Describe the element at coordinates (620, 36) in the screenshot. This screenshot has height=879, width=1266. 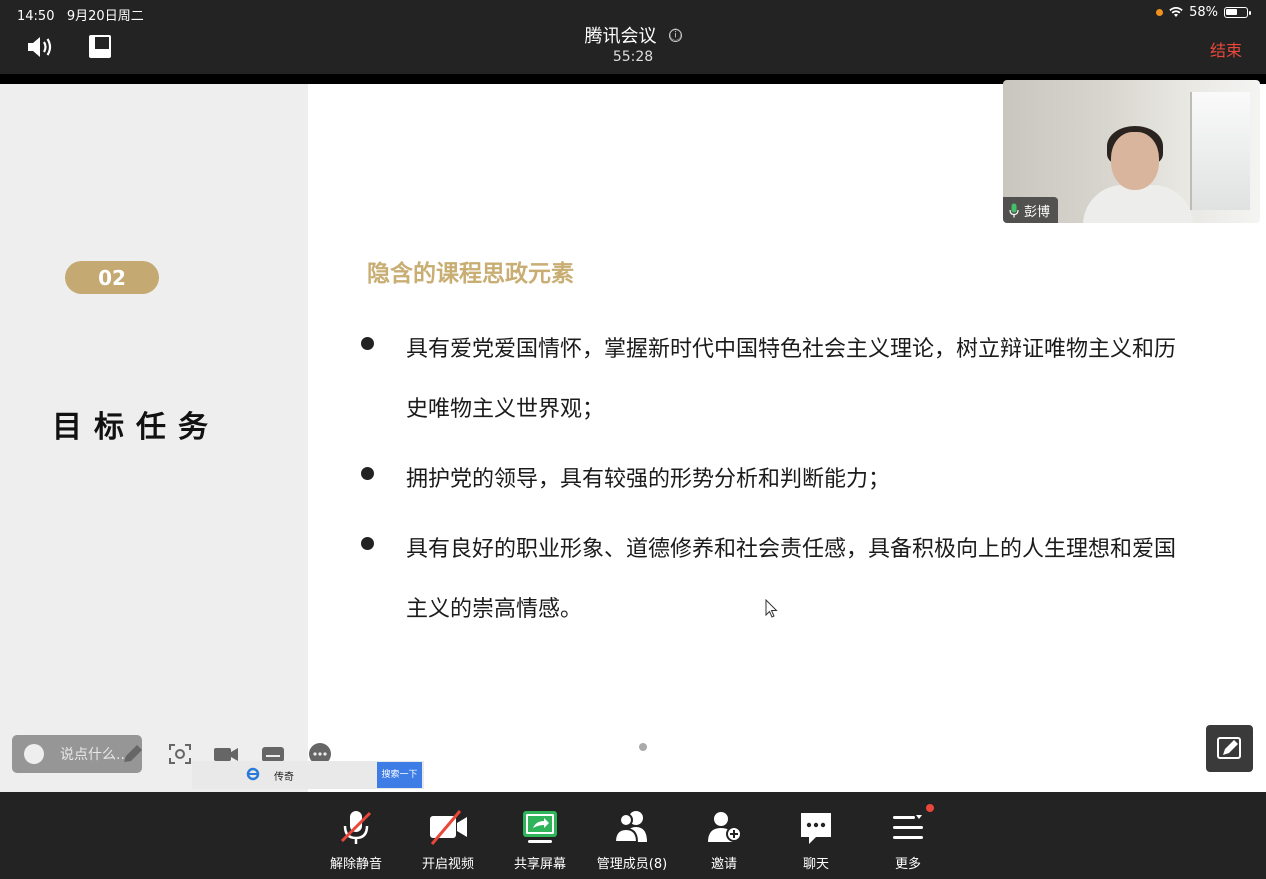
I see `meeting-title-text: 腾讯会议` at that location.